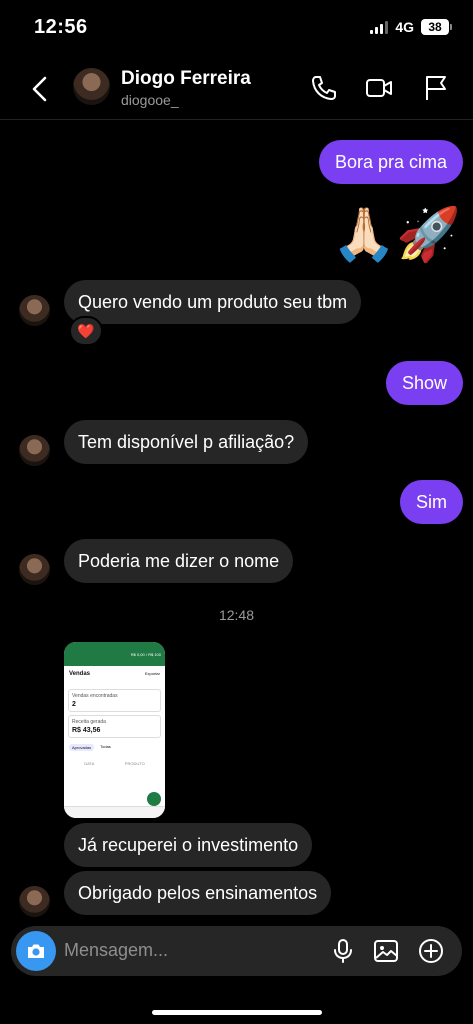 This screenshot has height=1024, width=473. I want to click on message-outgoing: Bora pra cima, so click(390, 162).